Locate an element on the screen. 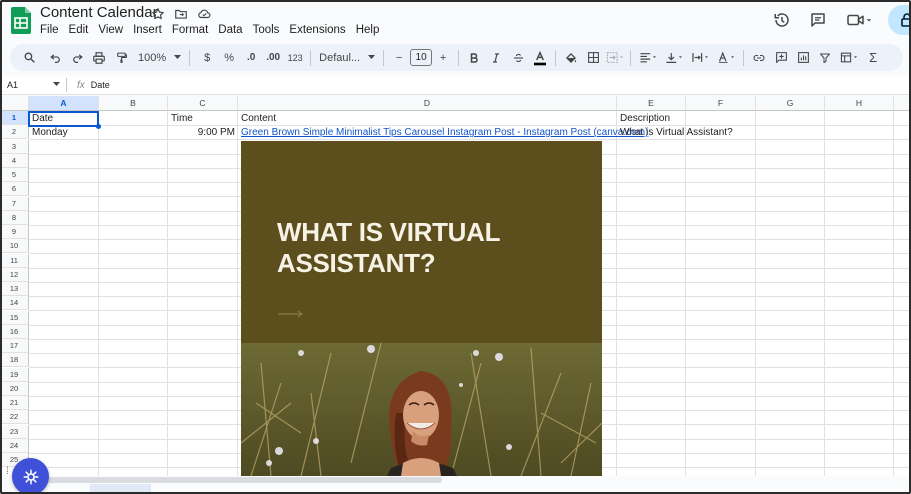 The image size is (911, 494). row-header-21: 21 is located at coordinates (14, 403).